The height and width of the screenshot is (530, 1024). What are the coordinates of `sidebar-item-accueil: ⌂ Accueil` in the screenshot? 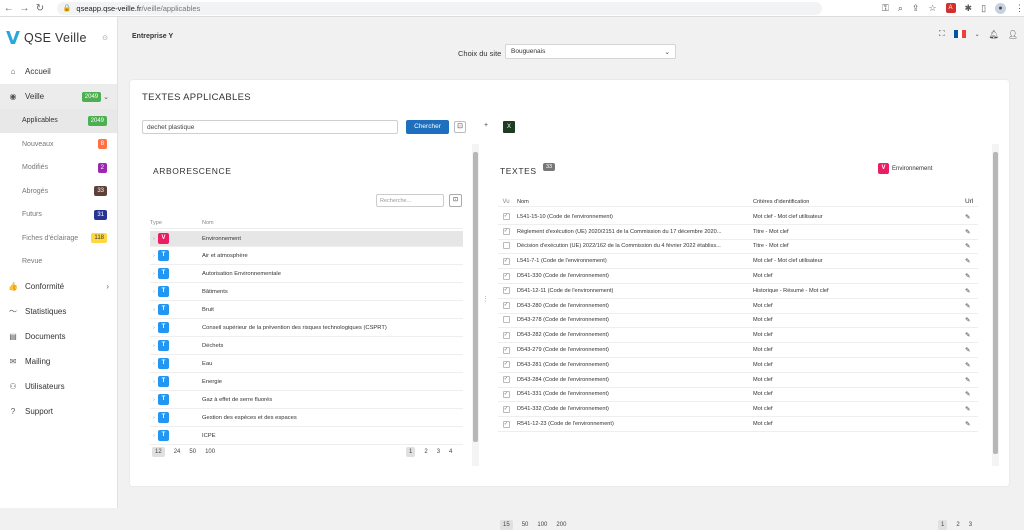 It's located at (58, 71).